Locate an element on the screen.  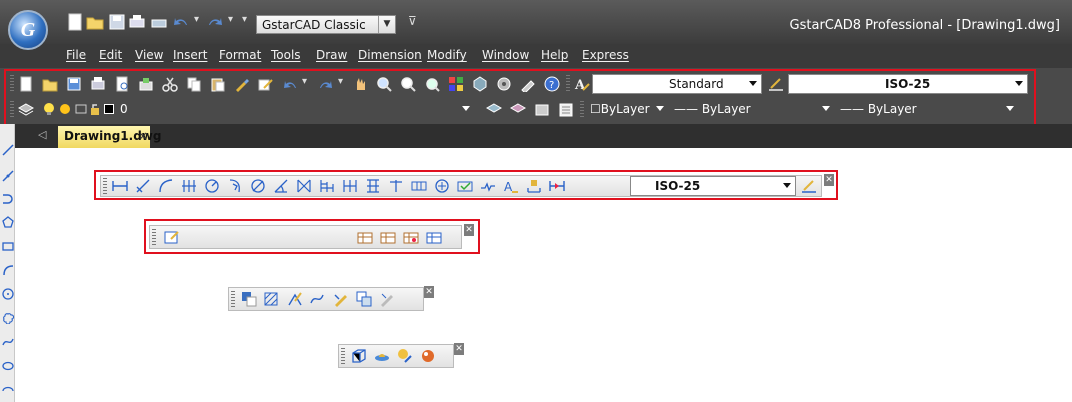
attribute-edit-icon is located at coordinates (341, 299).